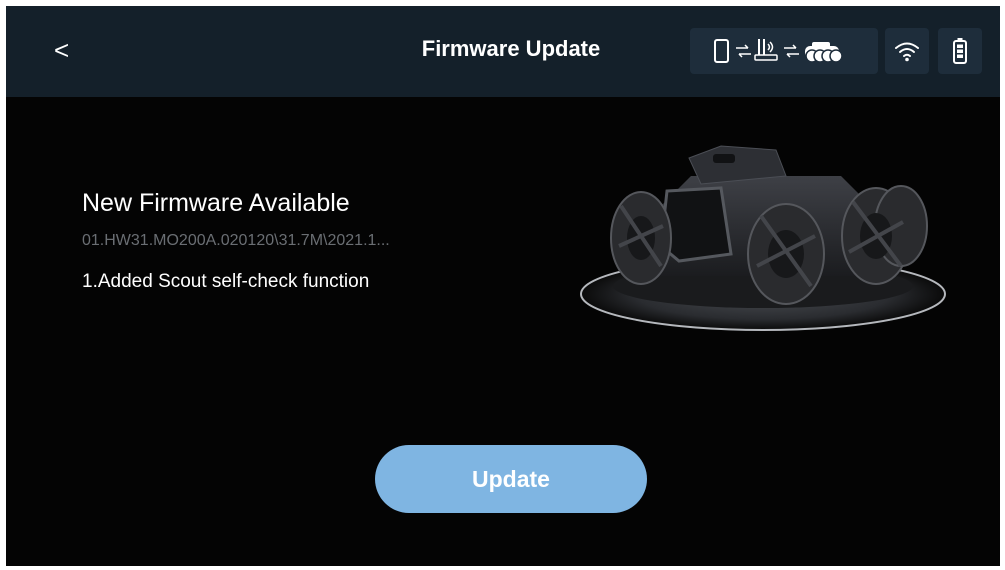 Image resolution: width=1005 pixels, height=570 pixels. I want to click on back-button: <, so click(69, 50).